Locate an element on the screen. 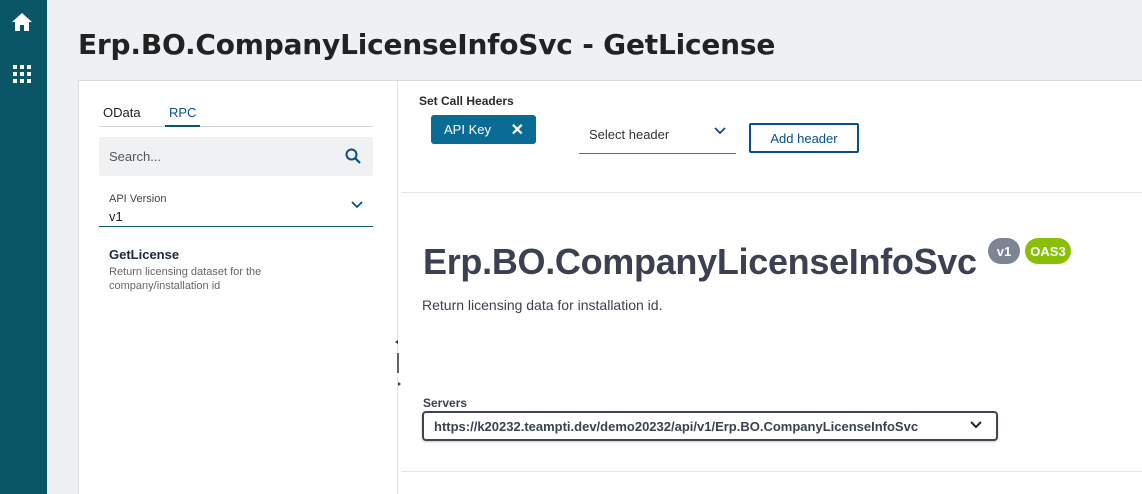 This screenshot has height=494, width=1142. search-icon is located at coordinates (353, 156).